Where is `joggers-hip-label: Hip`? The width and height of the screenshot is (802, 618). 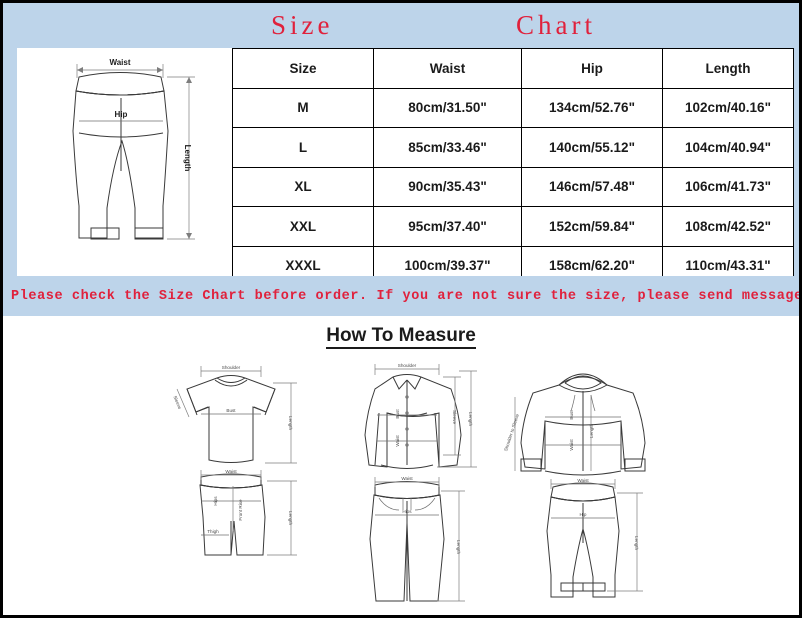 joggers-hip-label: Hip is located at coordinates (583, 514).